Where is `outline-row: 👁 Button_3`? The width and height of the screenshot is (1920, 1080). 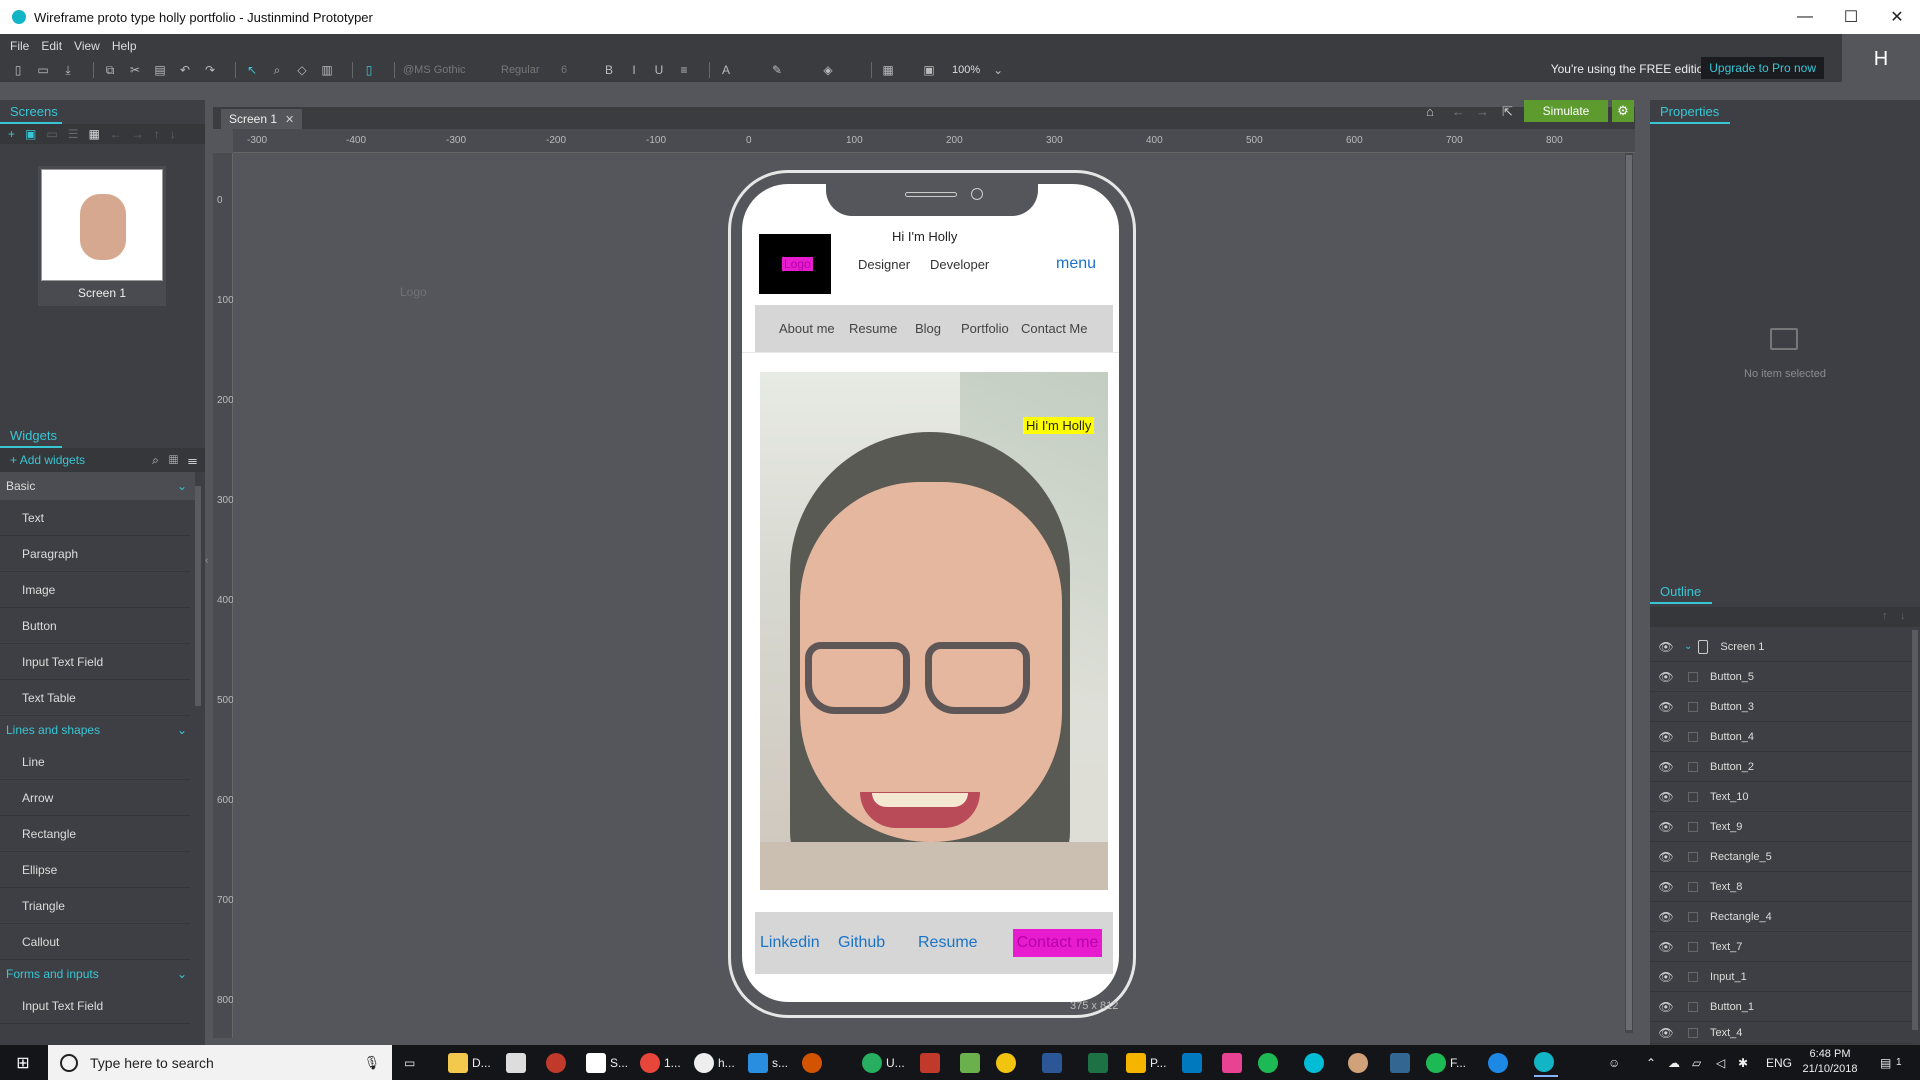 outline-row: 👁 Button_3 is located at coordinates (1781, 707).